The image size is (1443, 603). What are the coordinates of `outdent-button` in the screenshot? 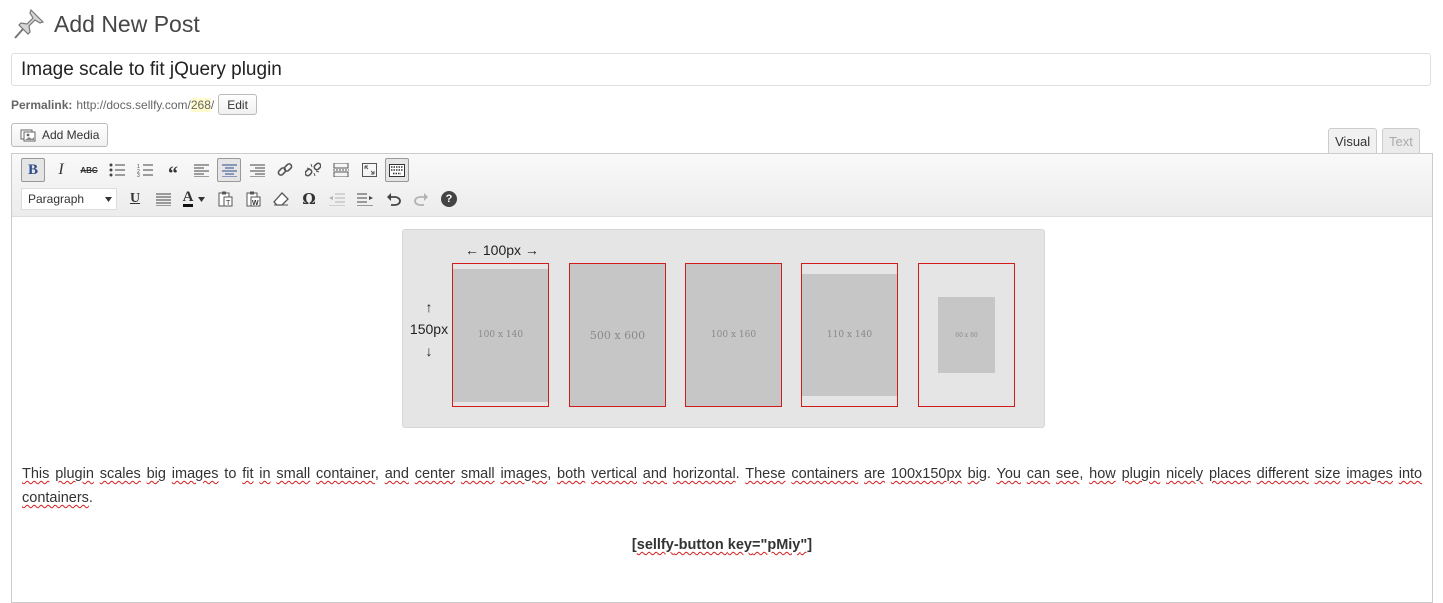 It's located at (337, 199).